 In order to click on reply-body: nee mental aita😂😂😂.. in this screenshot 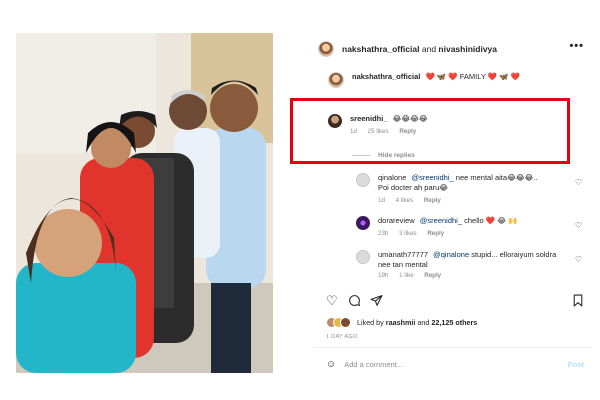, I will do `click(496, 177)`.